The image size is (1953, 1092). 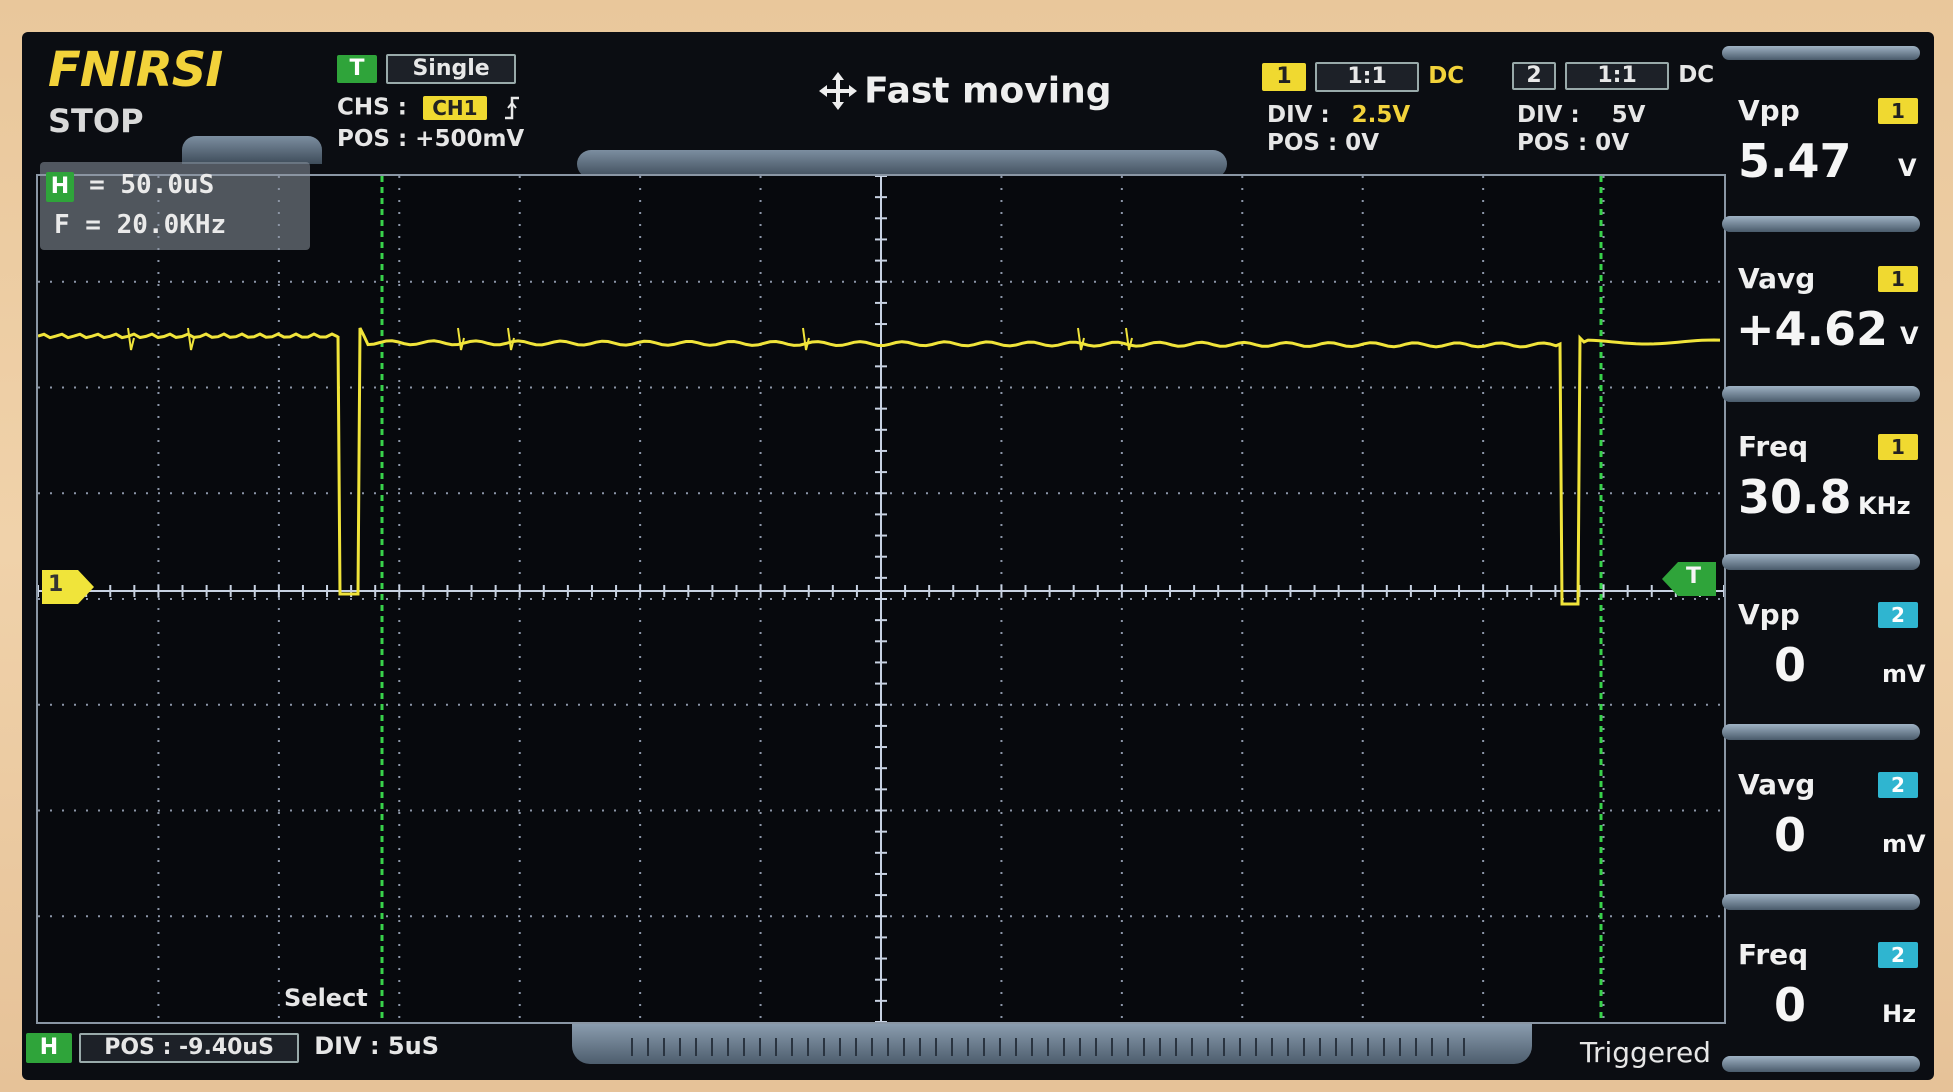 I want to click on meas-ch2-freq-title: Freq, so click(x=1773, y=954).